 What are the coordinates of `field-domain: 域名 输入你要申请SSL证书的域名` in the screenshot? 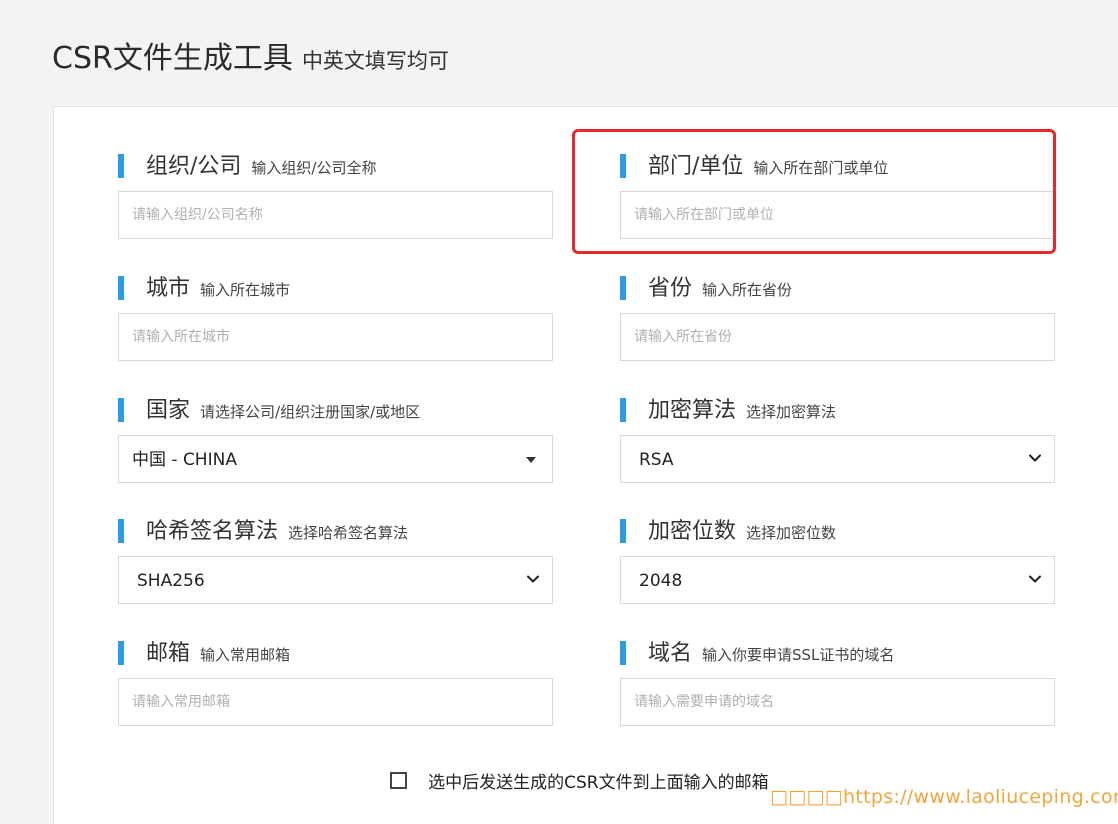 It's located at (838, 682).